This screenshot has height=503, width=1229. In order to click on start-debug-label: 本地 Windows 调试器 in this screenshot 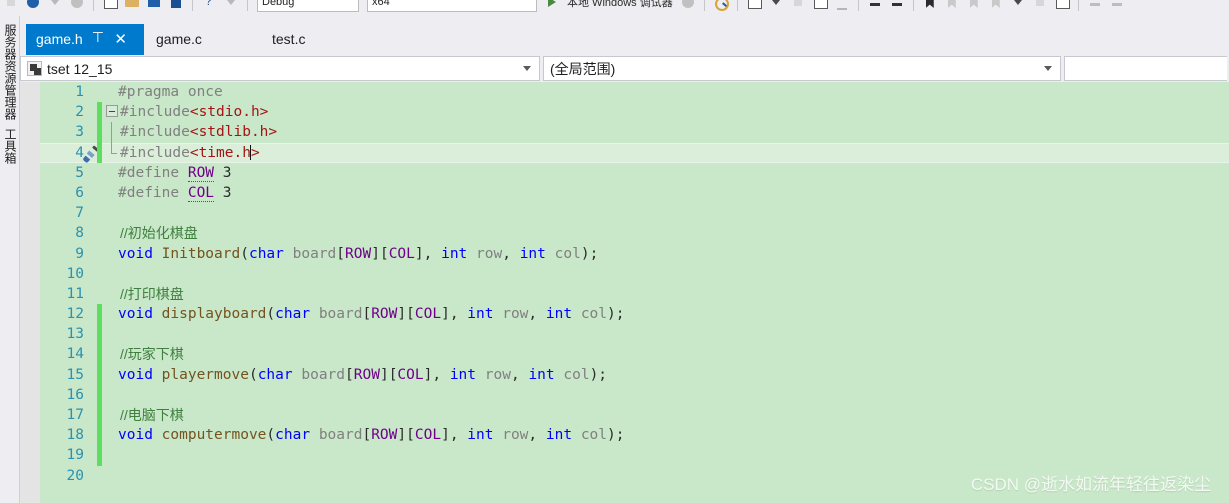, I will do `click(620, 5)`.